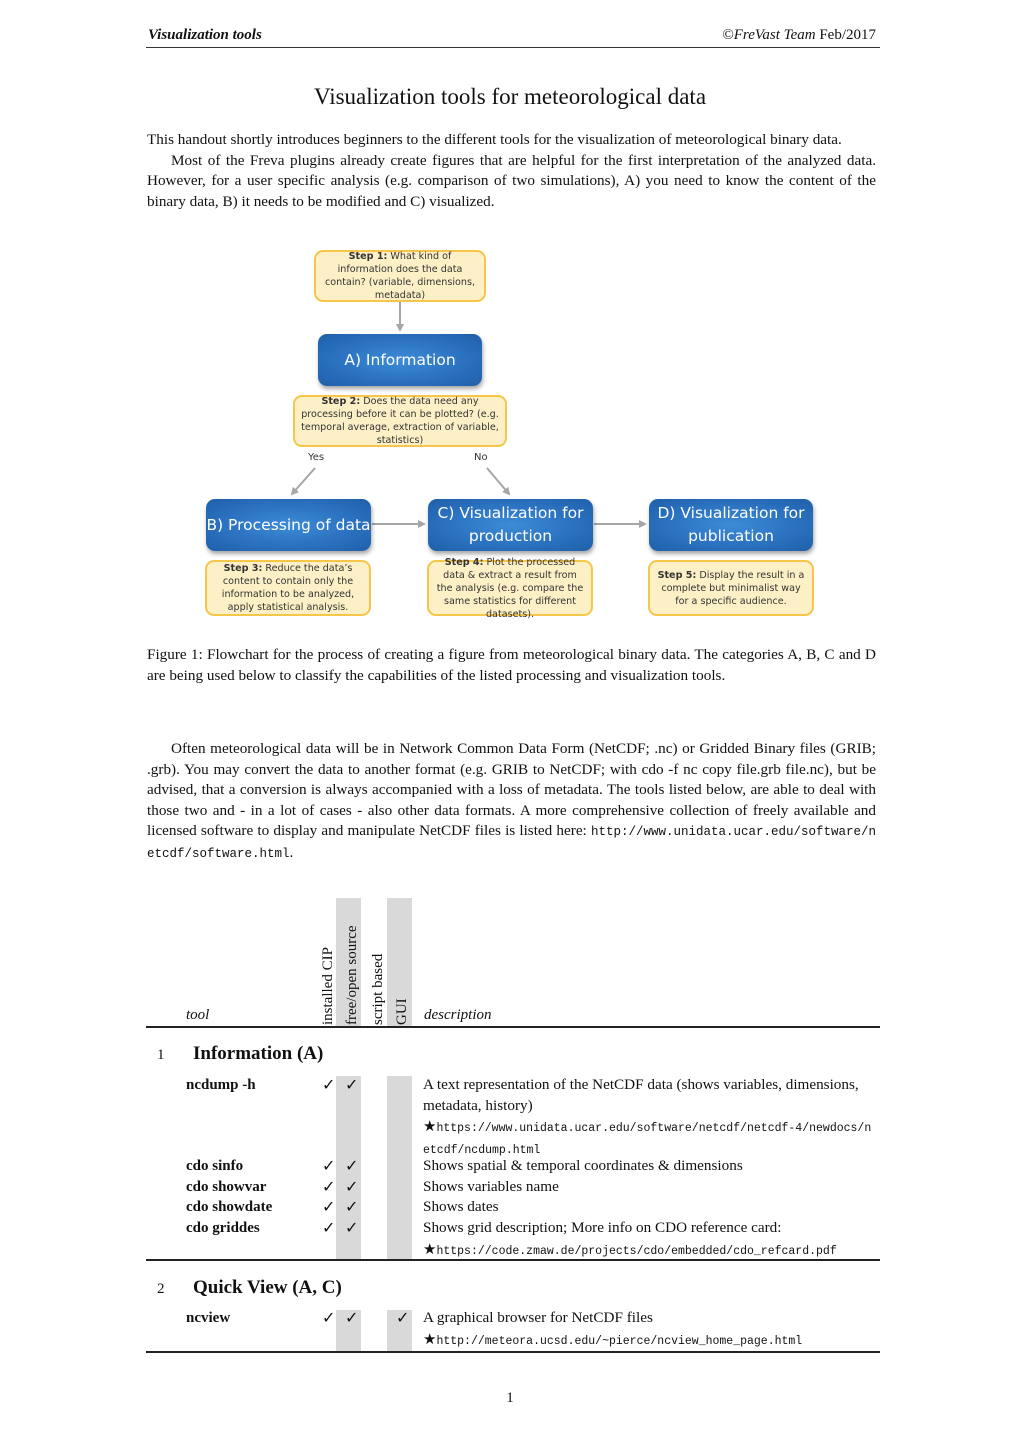 This screenshot has width=1020, height=1442. Describe the element at coordinates (258, 1053) in the screenshot. I see `section-title: Information (A)` at that location.